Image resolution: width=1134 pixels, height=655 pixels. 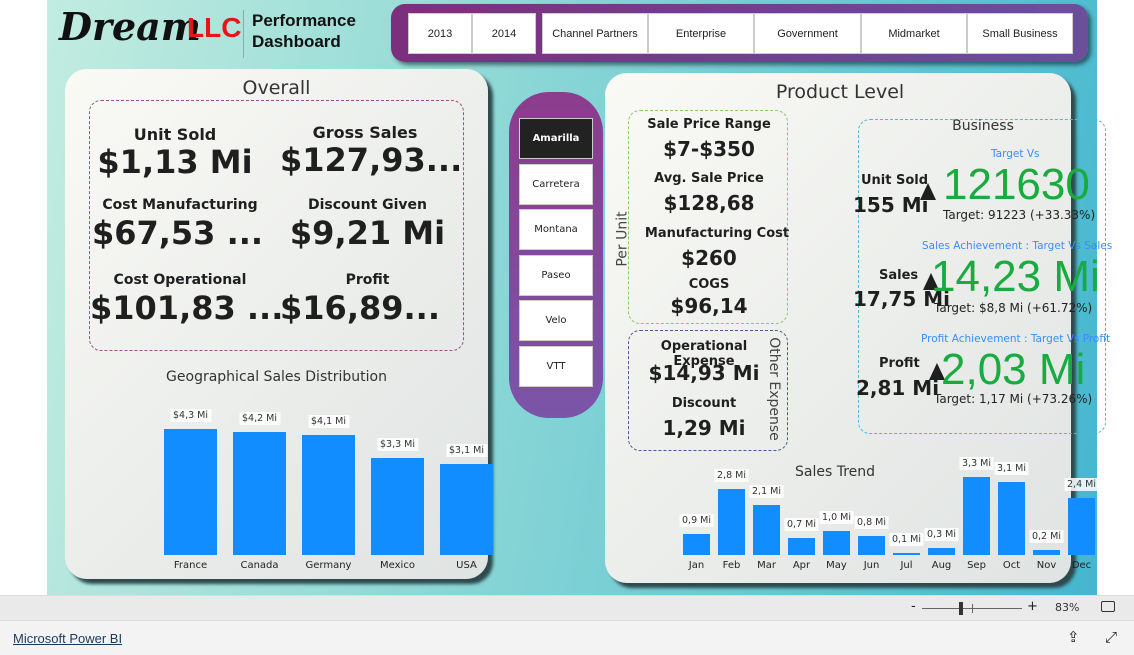 I want to click on power-bi-link: Microsoft Power BI, so click(x=67, y=638).